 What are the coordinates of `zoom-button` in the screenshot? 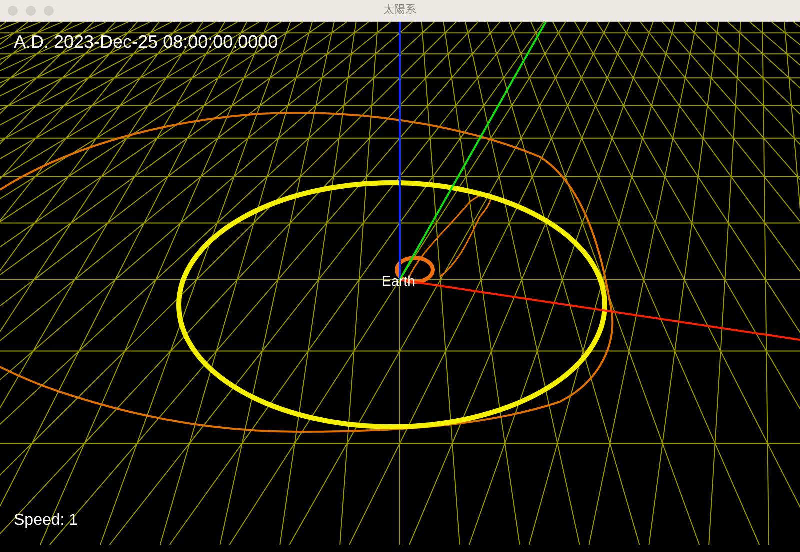 It's located at (49, 11).